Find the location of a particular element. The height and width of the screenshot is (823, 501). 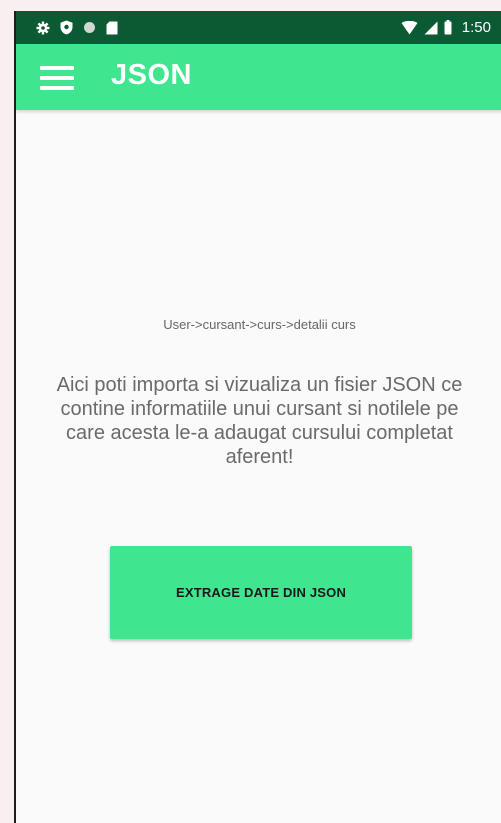

status-bar: 1:50 is located at coordinates (258, 27).